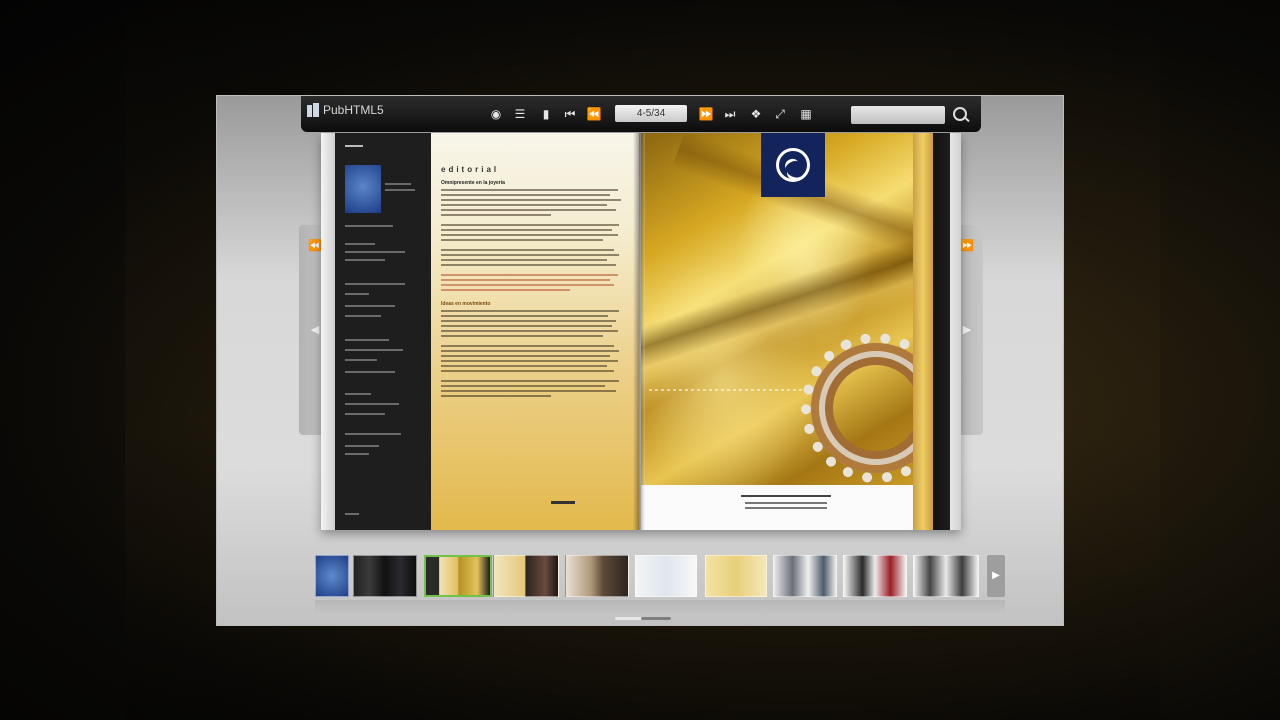  Describe the element at coordinates (729, 390) in the screenshot. I see `ad-tagline` at that location.